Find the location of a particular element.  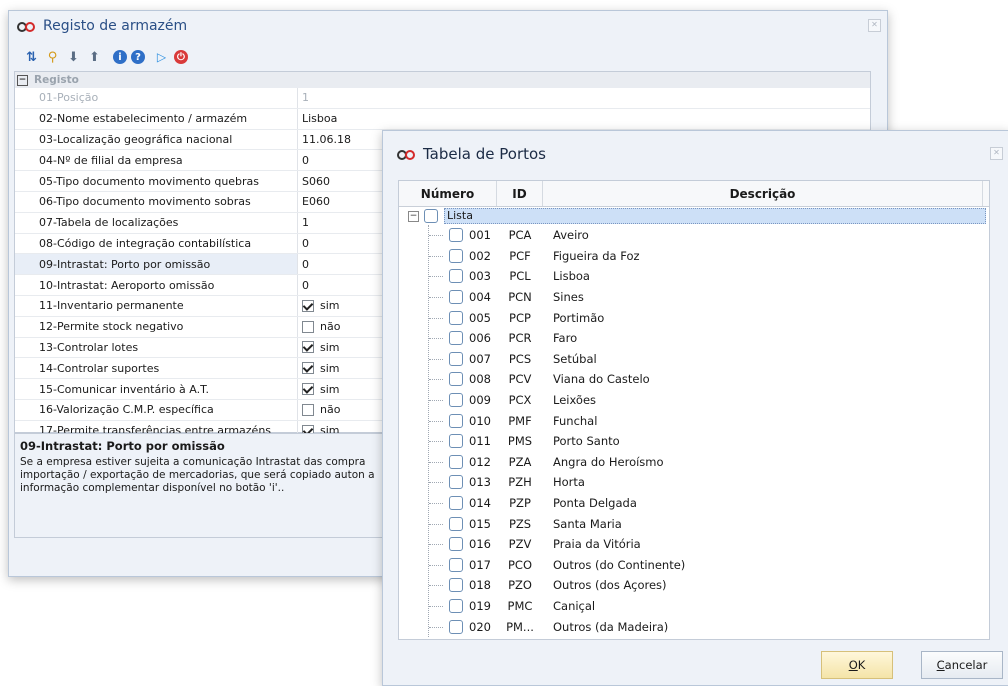

port-id: PCX is located at coordinates (520, 400).